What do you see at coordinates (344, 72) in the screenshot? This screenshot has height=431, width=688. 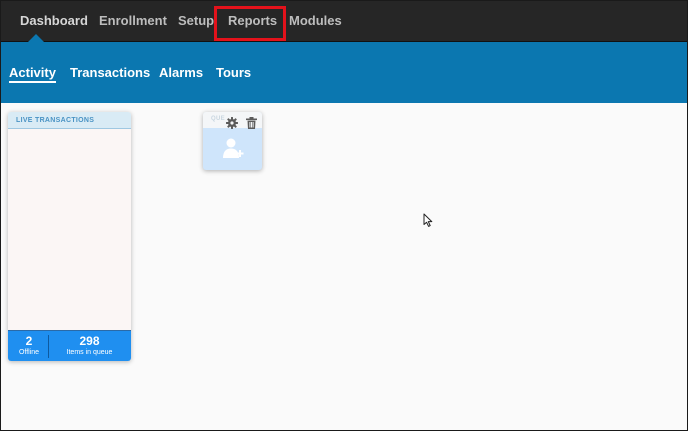 I see `sub-navigation: Activity Transactions Alarms Tours` at bounding box center [344, 72].